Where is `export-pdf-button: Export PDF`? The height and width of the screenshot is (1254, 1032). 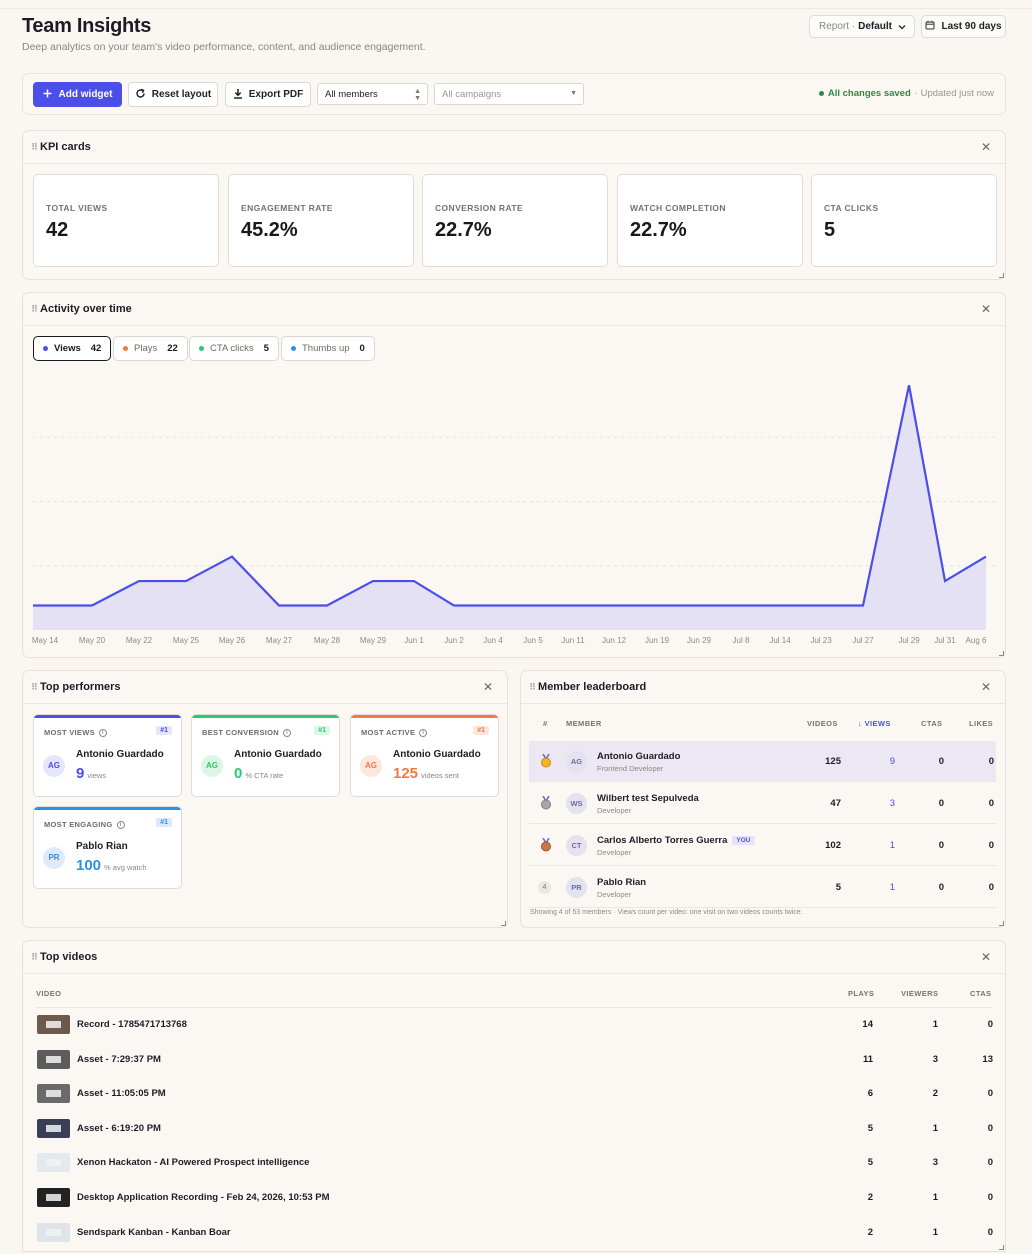 export-pdf-button: Export PDF is located at coordinates (268, 94).